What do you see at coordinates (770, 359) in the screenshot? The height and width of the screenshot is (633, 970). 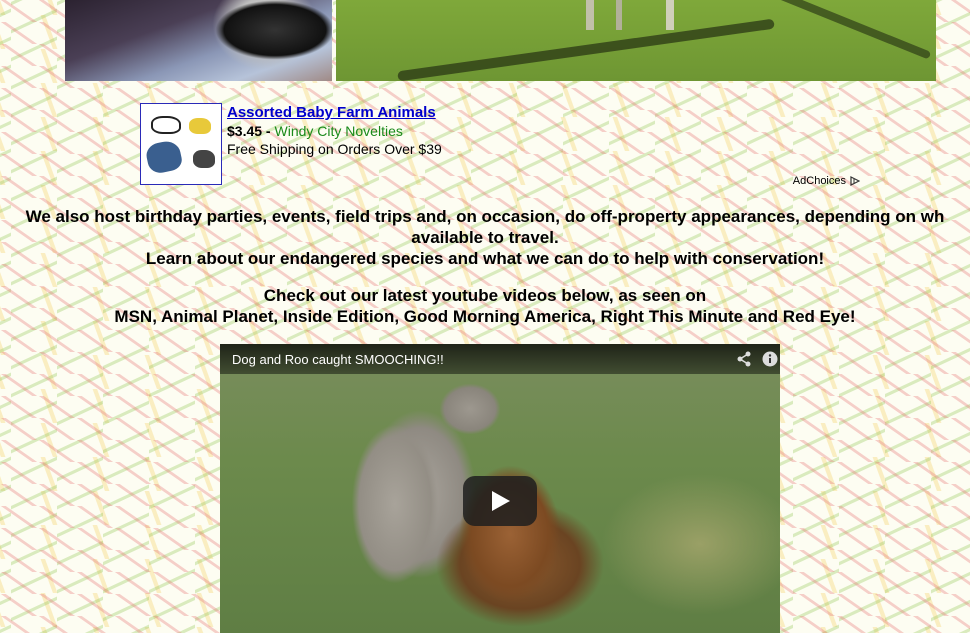 I see `info-icon` at bounding box center [770, 359].